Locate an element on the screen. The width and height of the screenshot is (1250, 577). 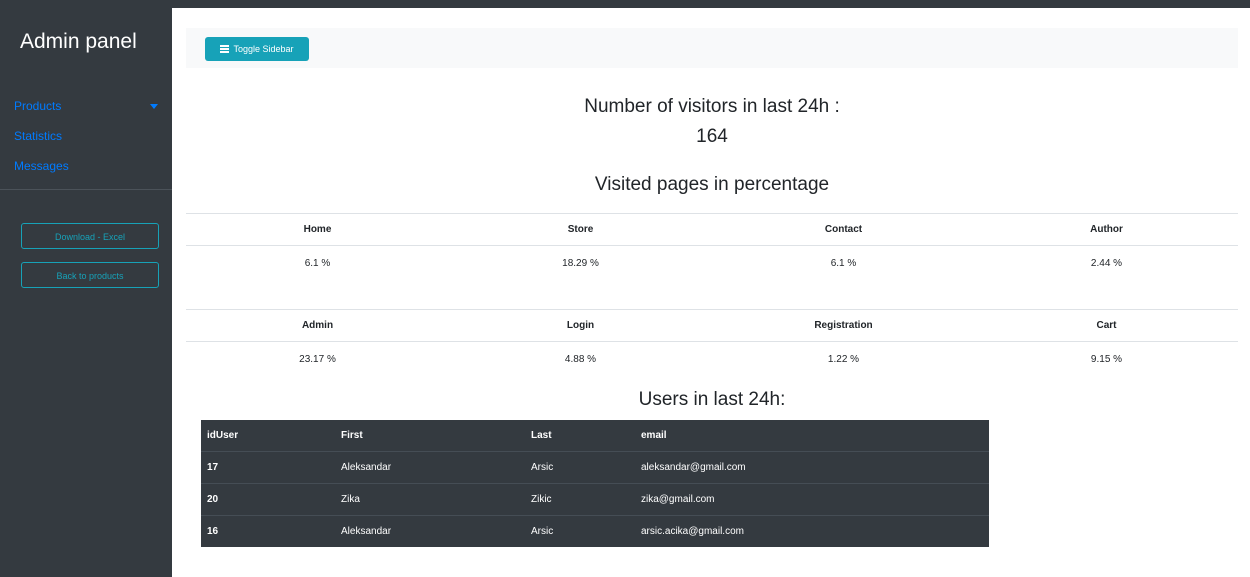
table-row: 17 Aleksandar Arsic aleksandar@gmail.com is located at coordinates (595, 467).